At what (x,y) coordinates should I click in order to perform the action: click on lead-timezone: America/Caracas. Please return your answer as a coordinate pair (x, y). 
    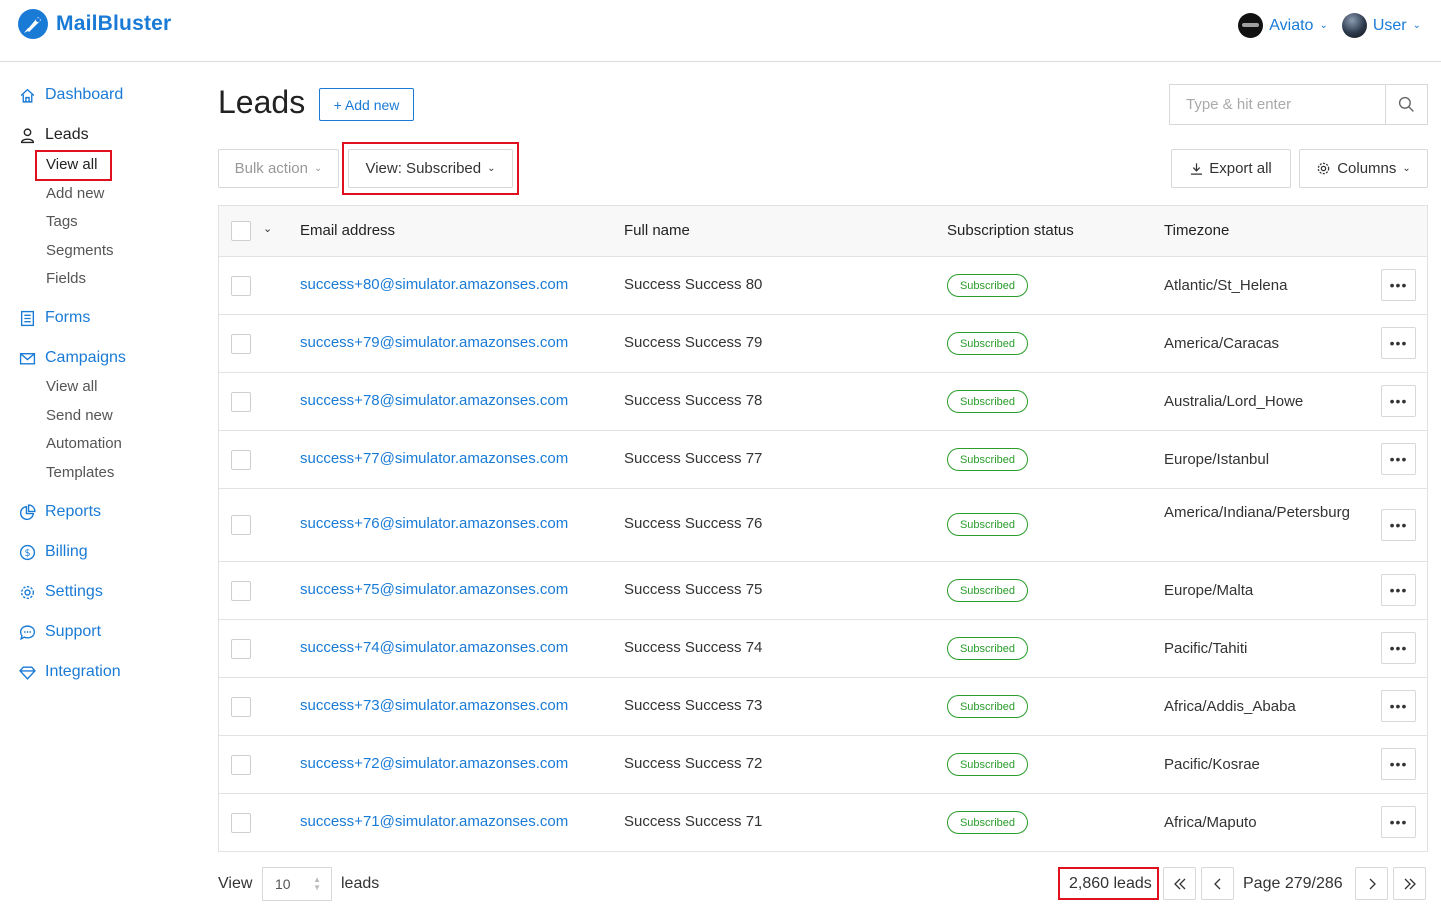
    Looking at the image, I should click on (1222, 343).